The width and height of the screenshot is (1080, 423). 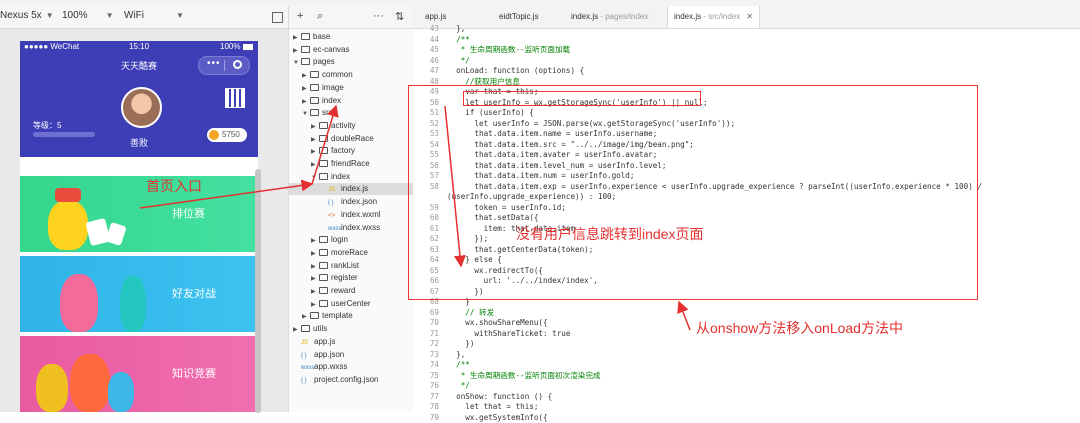 I want to click on editor-tab: index.js - src/index✕, so click(x=713, y=17).